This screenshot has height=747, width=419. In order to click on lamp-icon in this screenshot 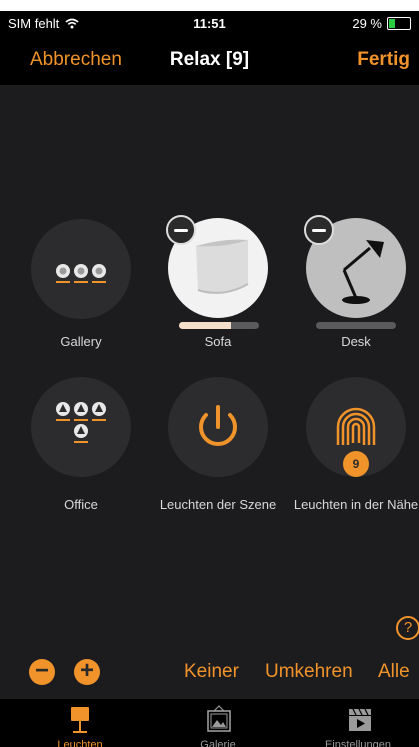, I will do `click(80, 720)`.